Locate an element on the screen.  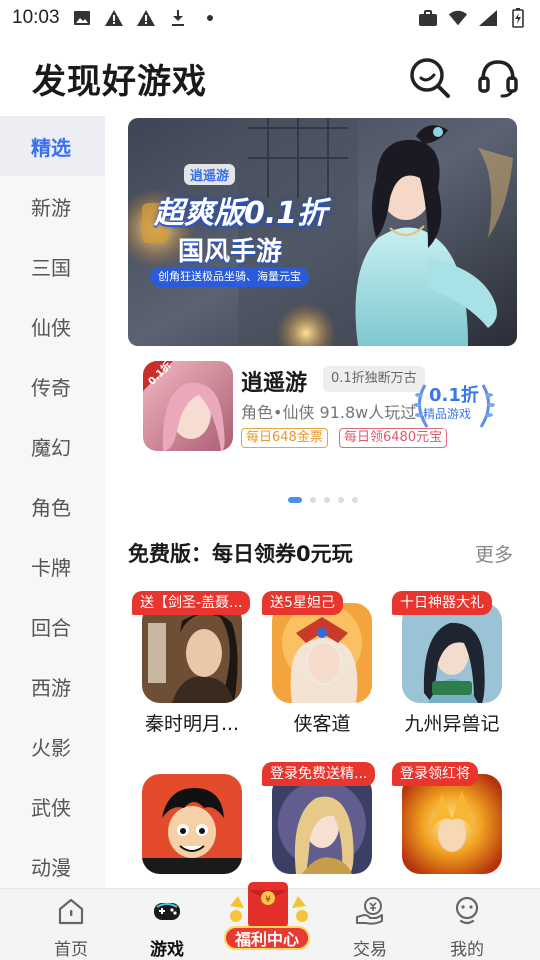
gamepad-icon is located at coordinates (167, 911).